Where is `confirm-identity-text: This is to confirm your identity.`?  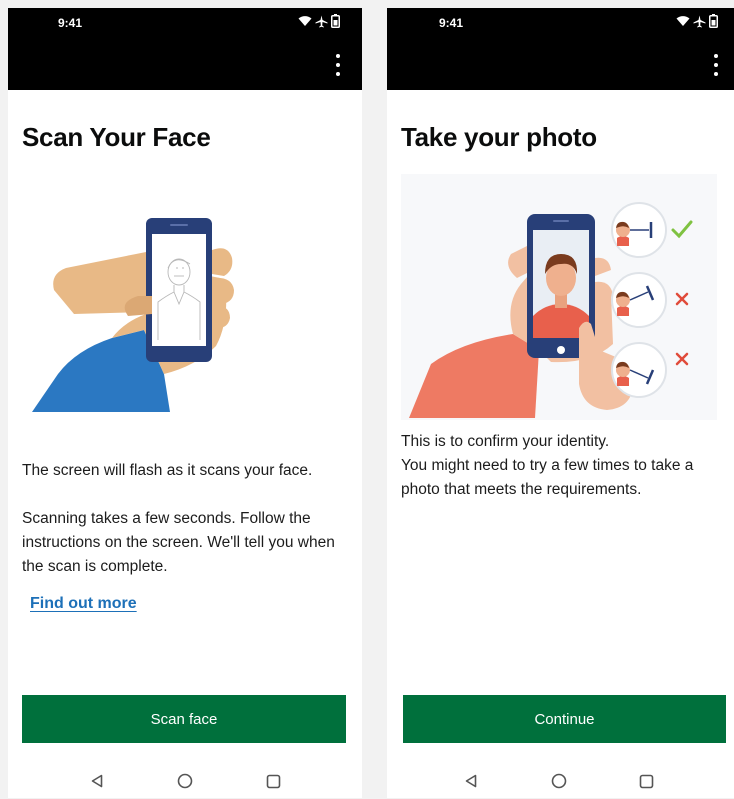
confirm-identity-text: This is to confirm your identity. is located at coordinates (505, 441).